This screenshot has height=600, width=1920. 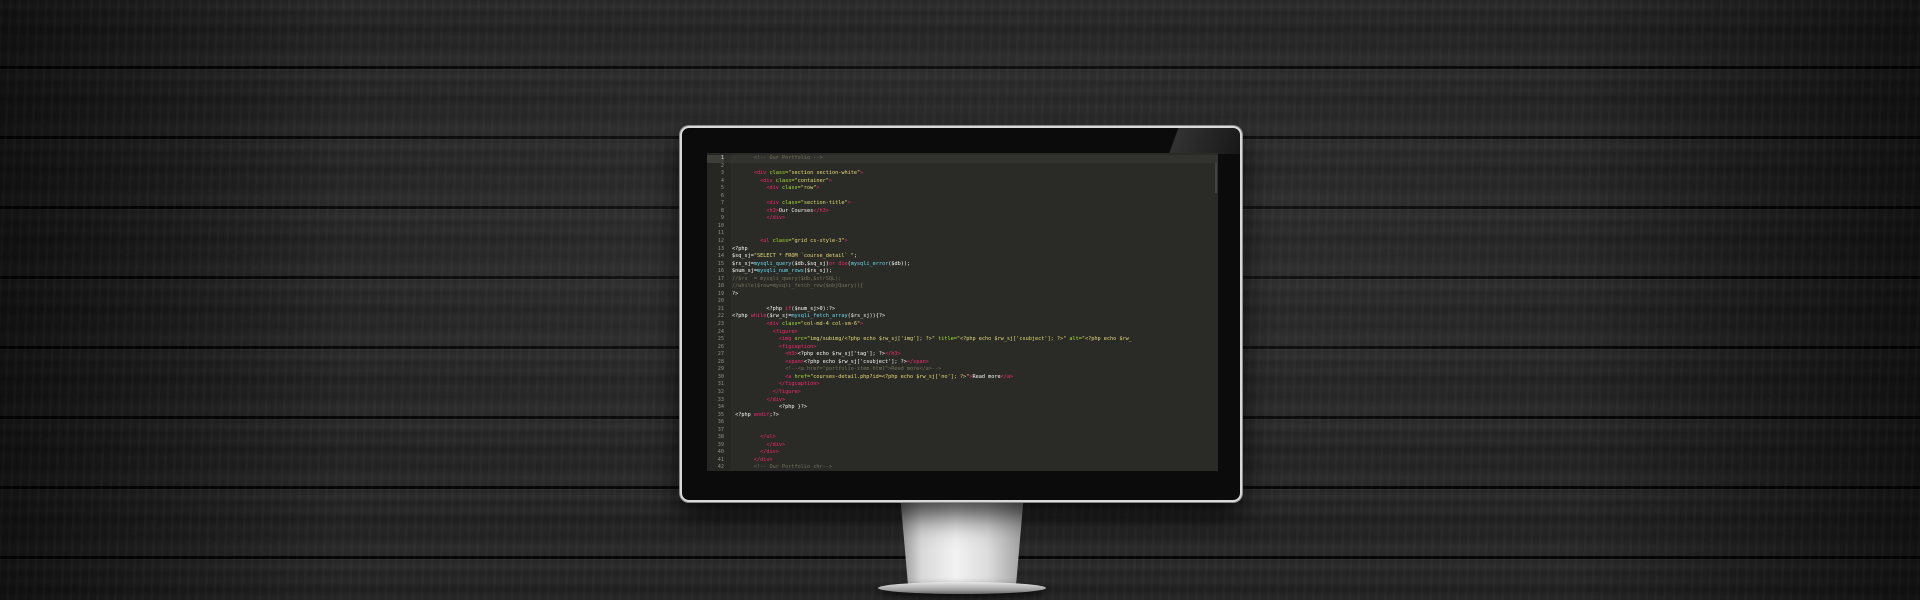 What do you see at coordinates (720, 459) in the screenshot?
I see `line-number: 41` at bounding box center [720, 459].